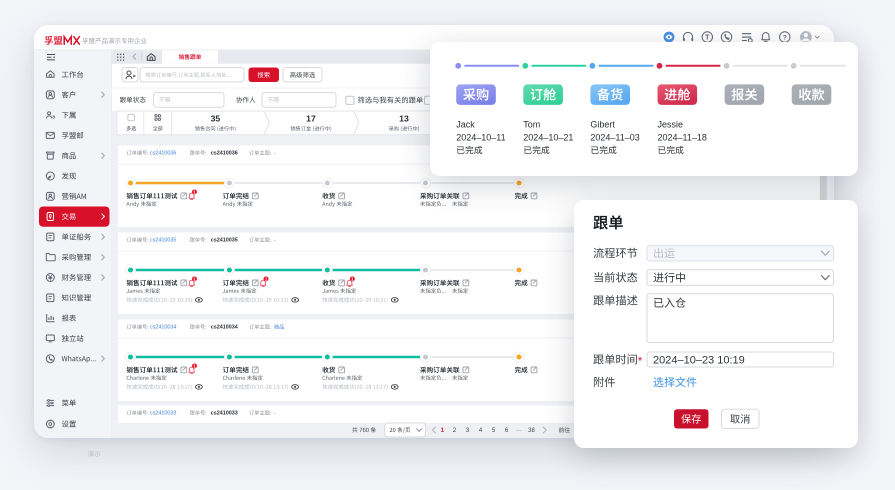 This screenshot has height=490, width=895. Describe the element at coordinates (671, 125) in the screenshot. I see `svg-text: Jessie` at that location.